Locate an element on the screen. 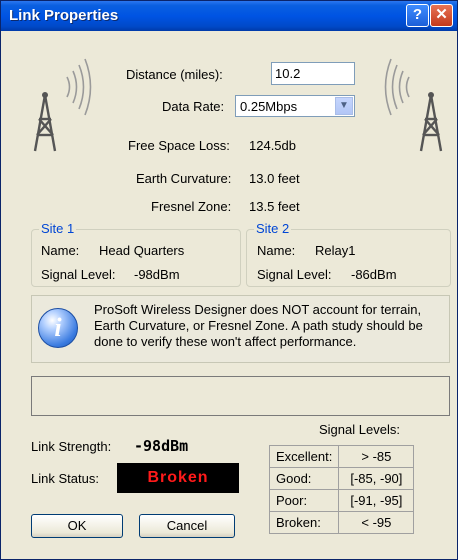 This screenshot has width=458, height=560. level-name: Excellent: is located at coordinates (304, 456).